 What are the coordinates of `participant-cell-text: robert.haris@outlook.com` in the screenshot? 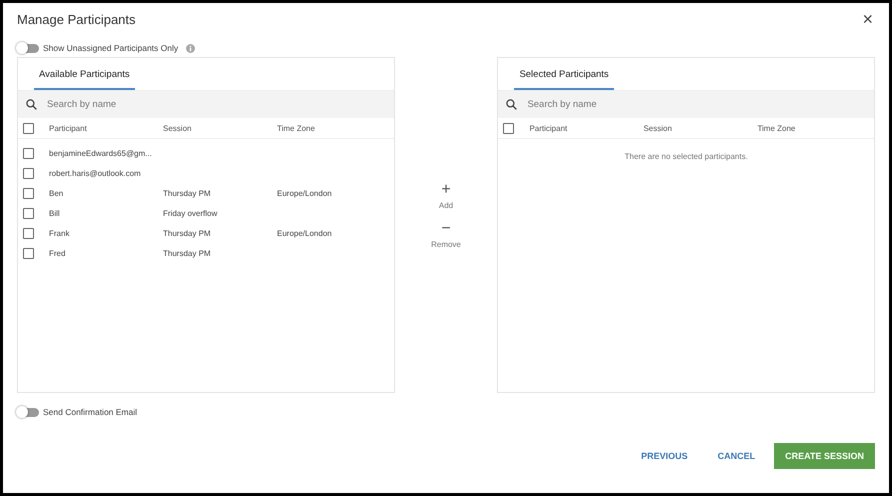 It's located at (95, 173).